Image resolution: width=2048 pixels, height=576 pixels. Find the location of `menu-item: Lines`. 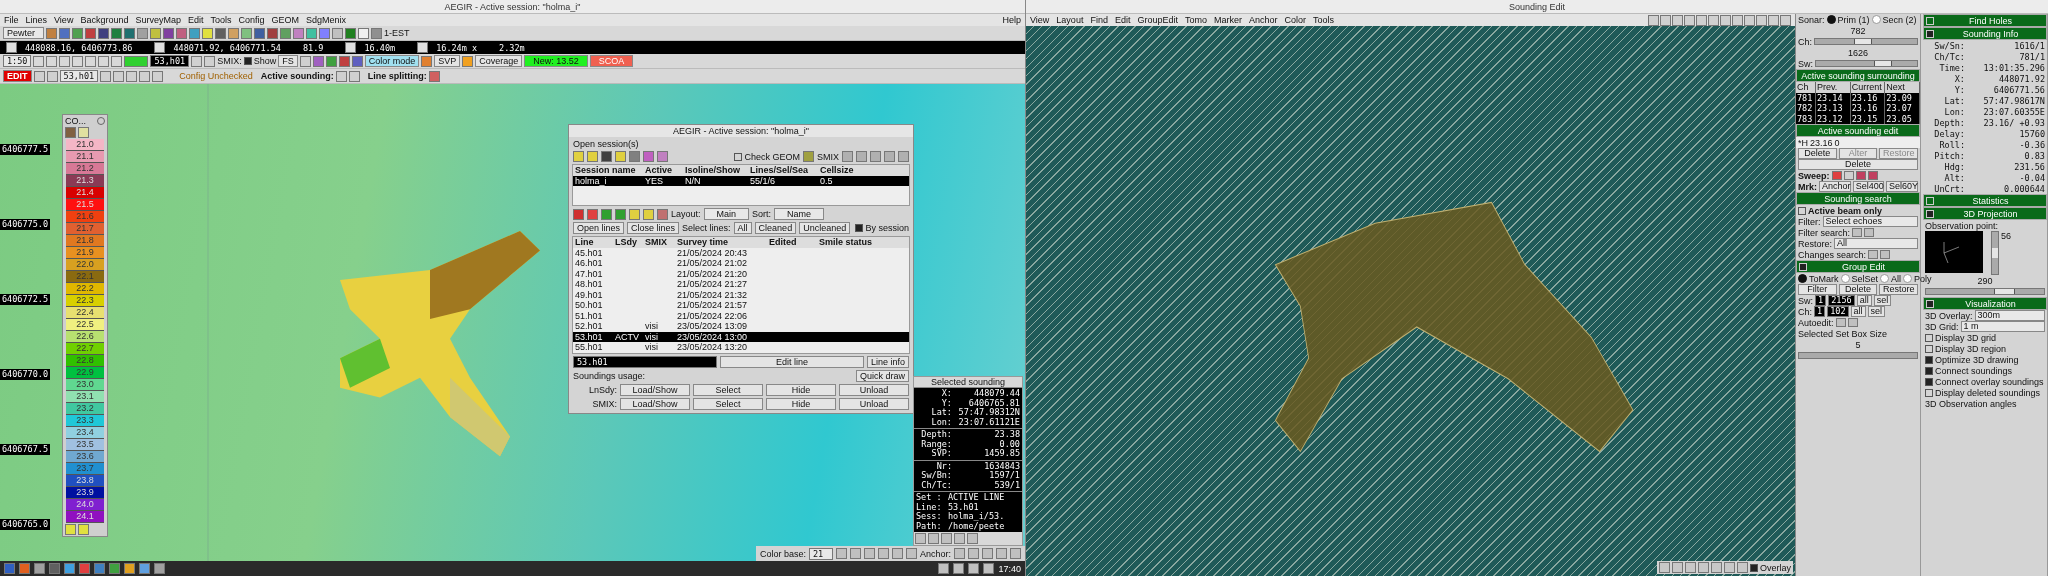

menu-item: Lines is located at coordinates (36, 20).